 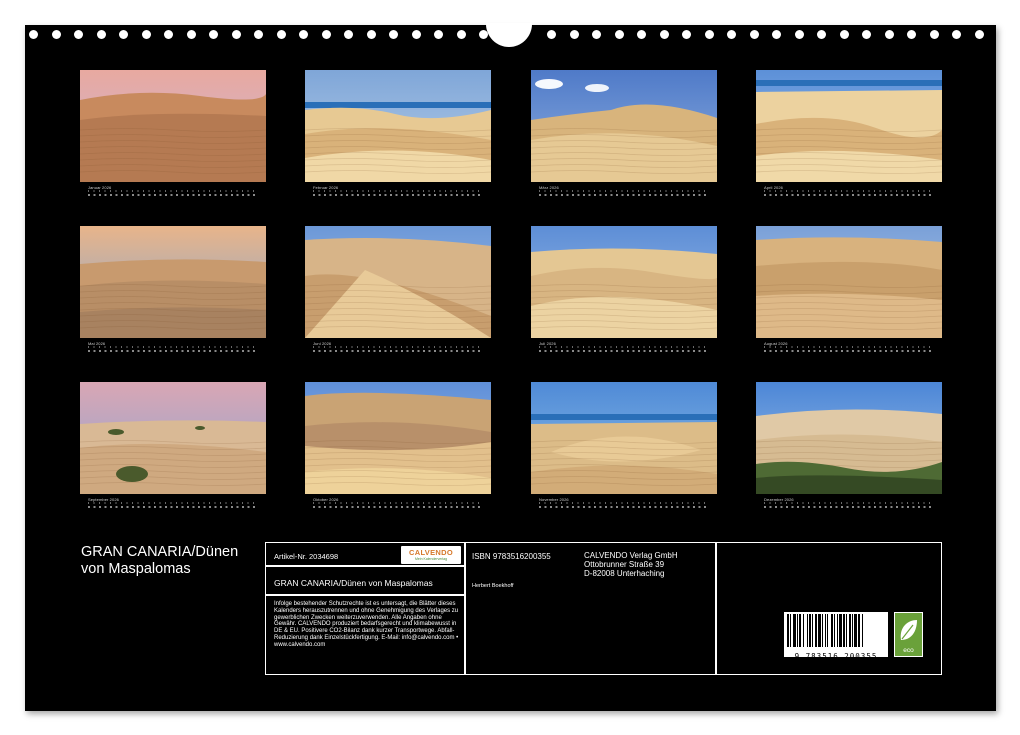 I want to click on leaf-icon, so click(x=908, y=630).